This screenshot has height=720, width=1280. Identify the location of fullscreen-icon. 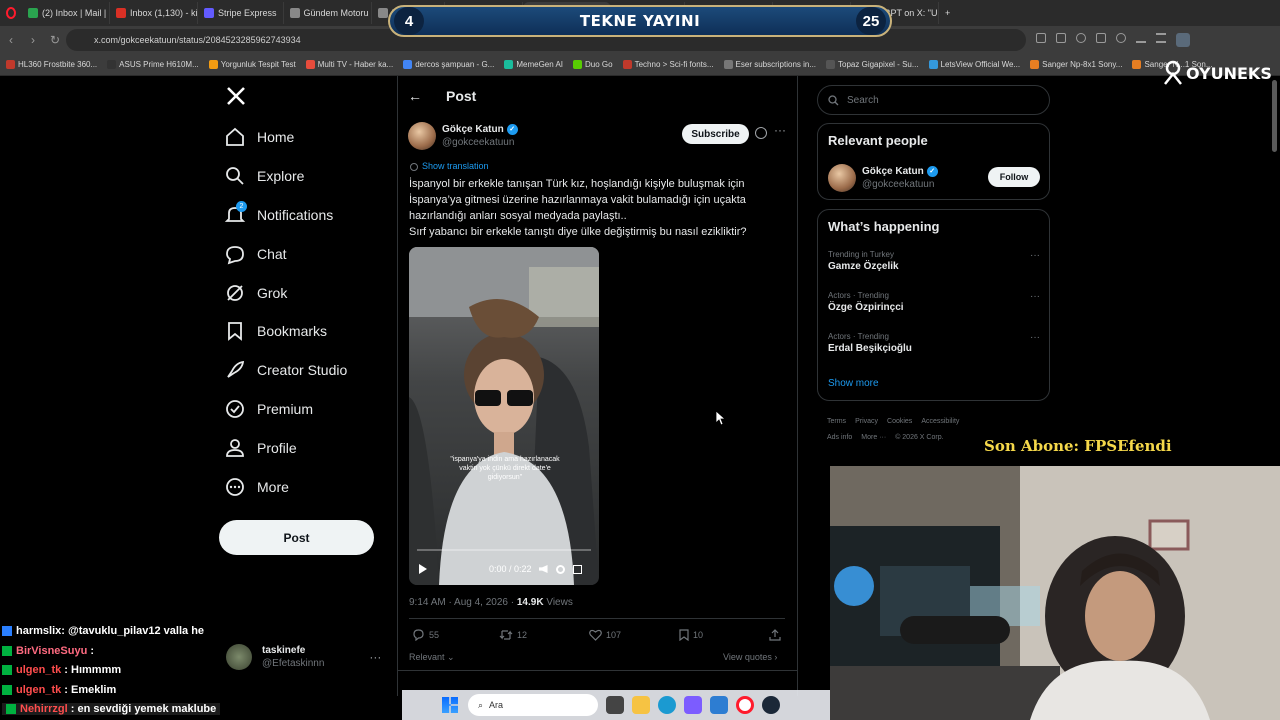
(577, 569).